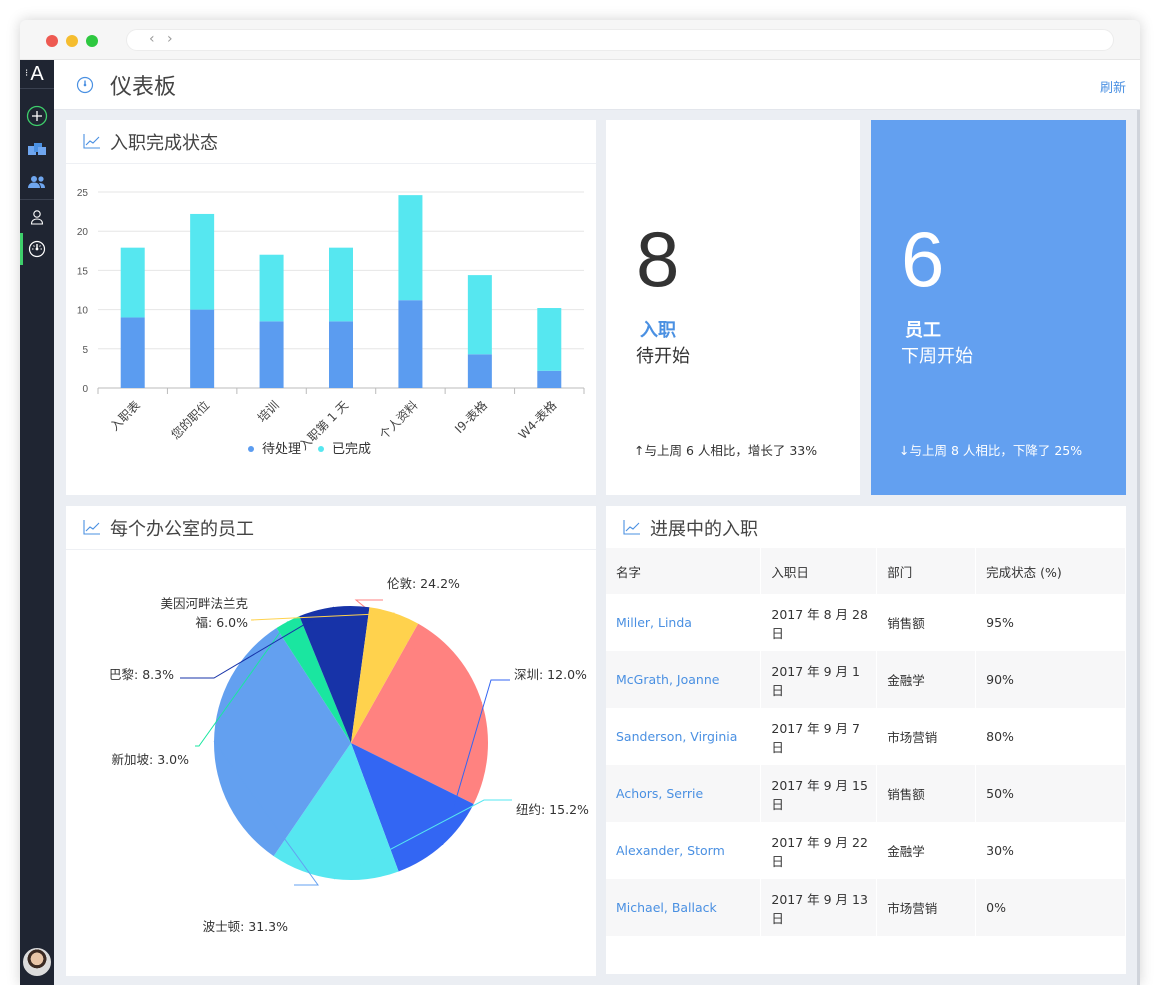 The image size is (1160, 985). I want to click on sidebar: ⁝ A, so click(37, 522).